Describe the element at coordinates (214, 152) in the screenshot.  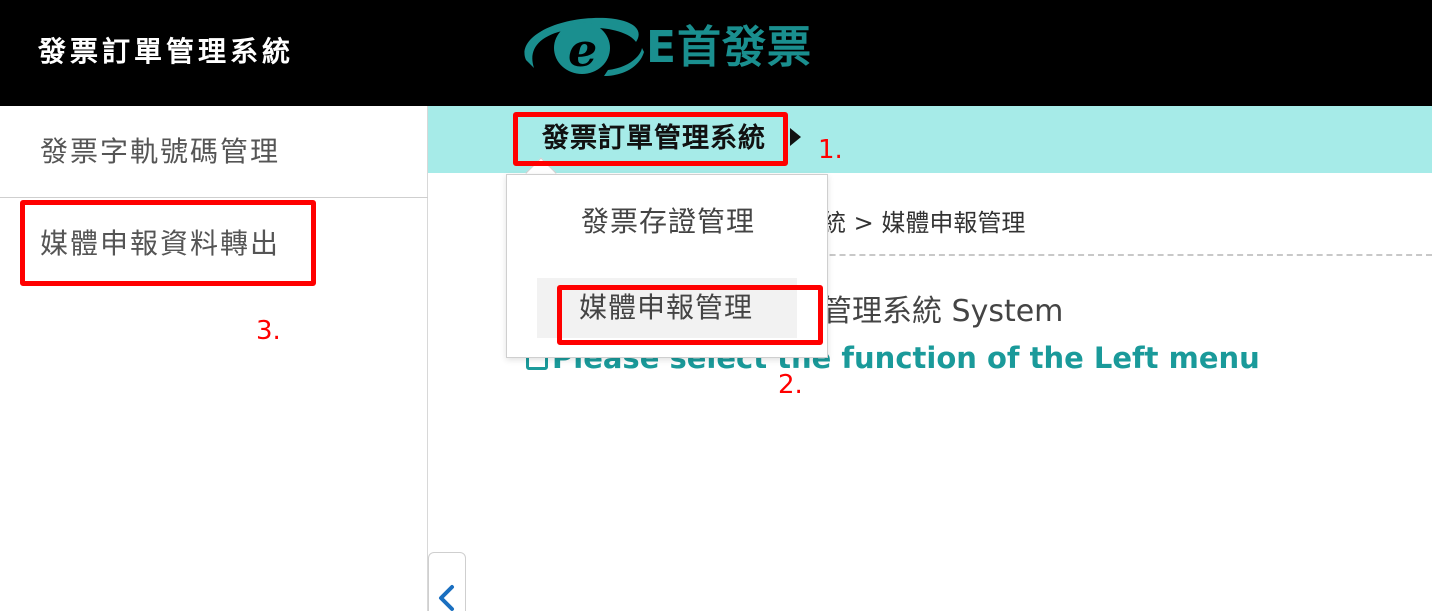
I see `sidebar-item-invoice-number-management: 發票字軌號碼管理` at that location.